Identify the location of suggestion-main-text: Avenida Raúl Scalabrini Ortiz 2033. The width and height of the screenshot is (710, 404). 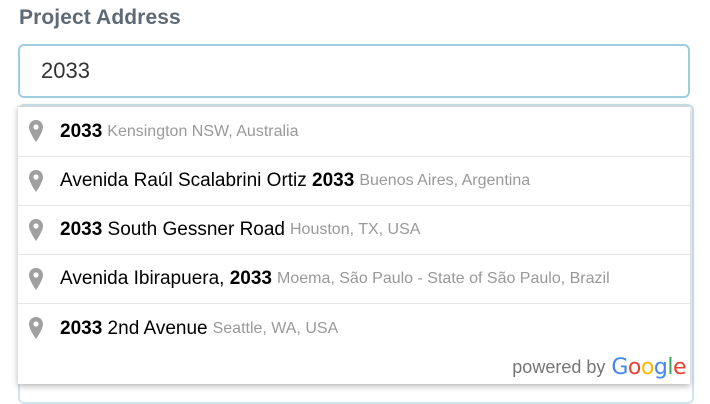
(207, 180).